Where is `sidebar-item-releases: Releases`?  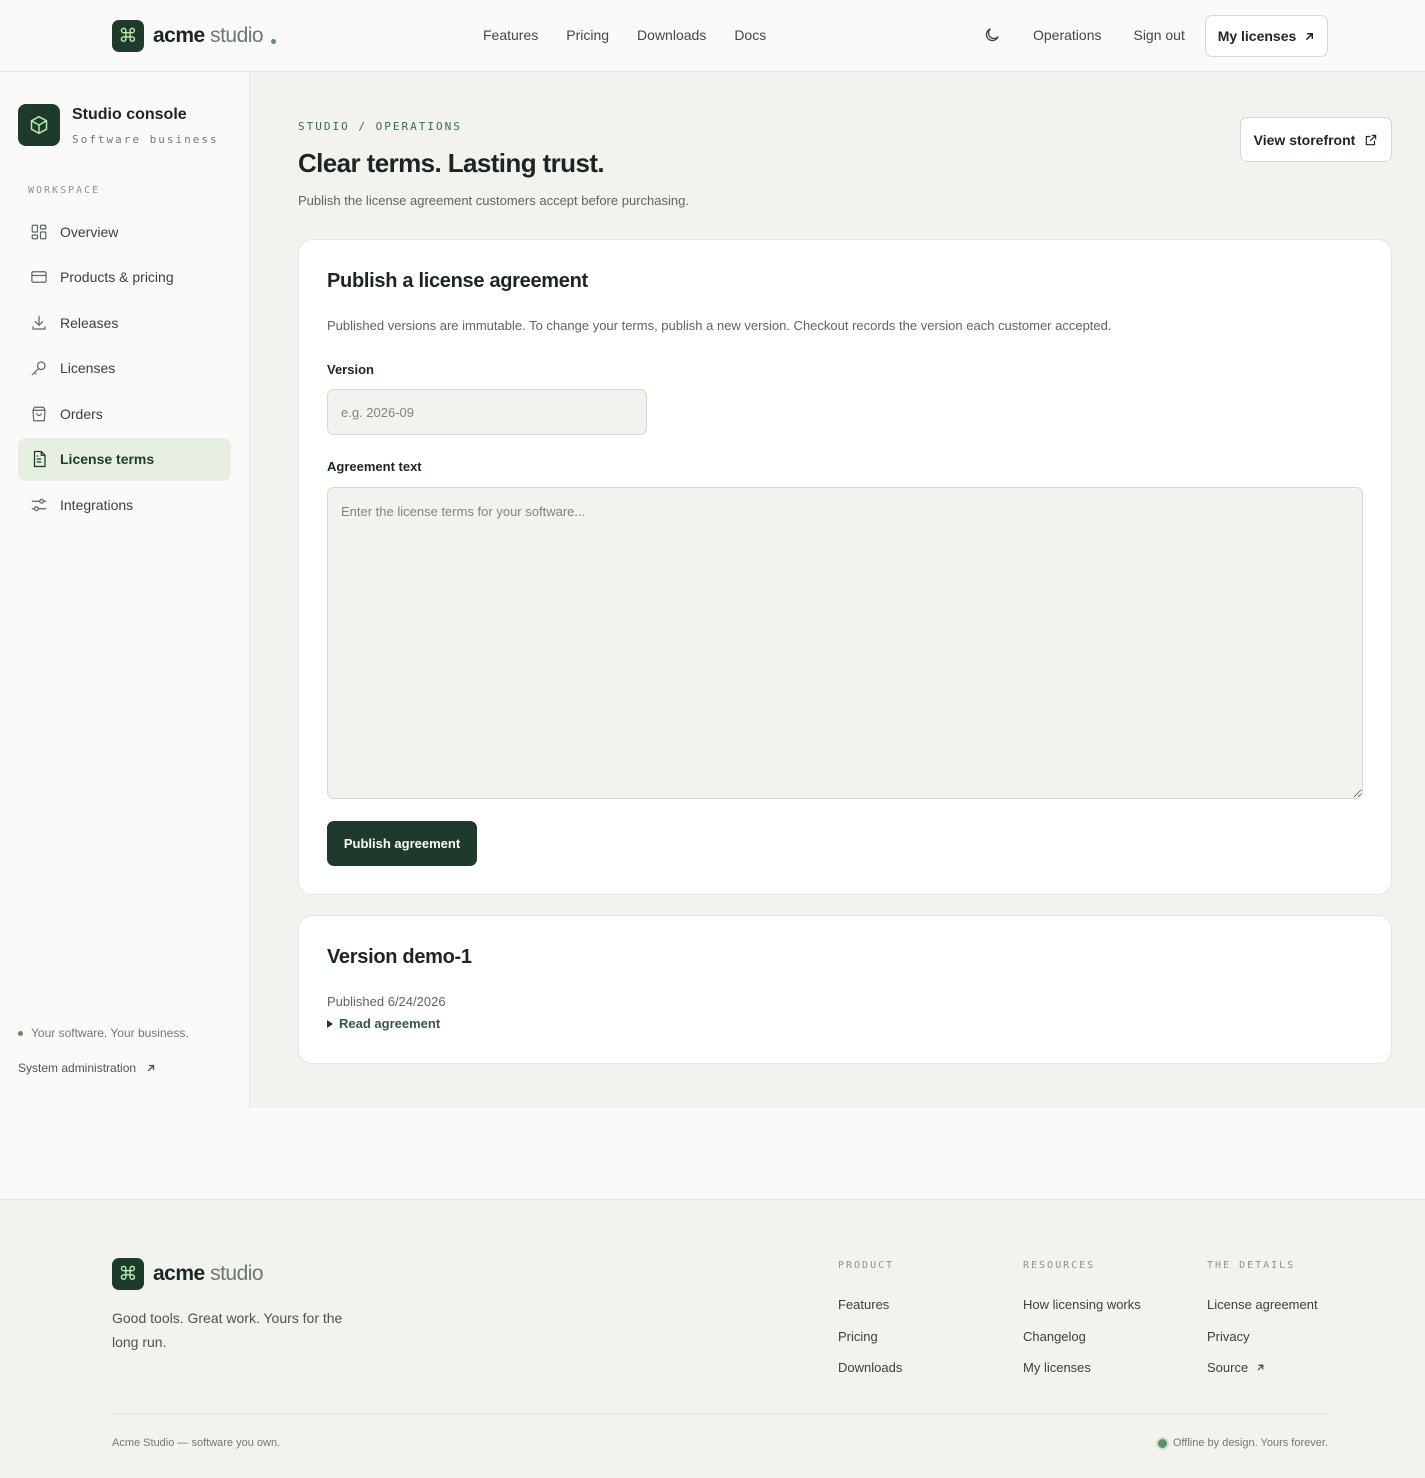
sidebar-item-releases: Releases is located at coordinates (124, 322).